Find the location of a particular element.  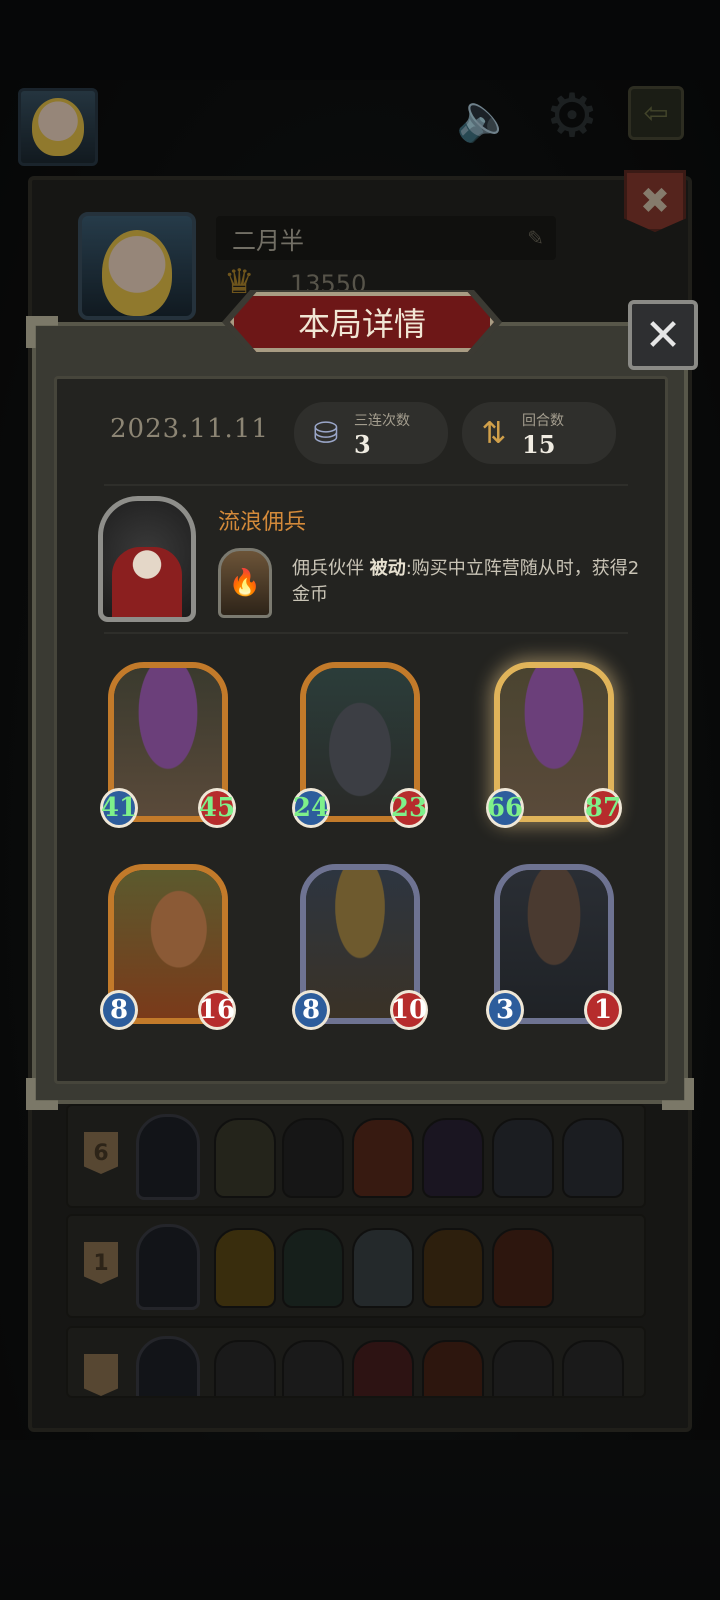

hero-portrait is located at coordinates (147, 559).